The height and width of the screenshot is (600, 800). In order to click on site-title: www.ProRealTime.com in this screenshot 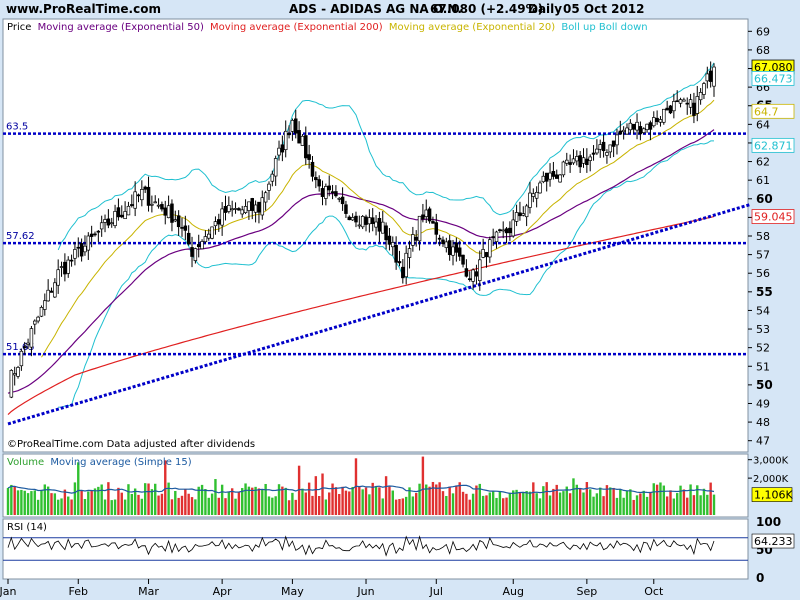, I will do `click(83, 9)`.